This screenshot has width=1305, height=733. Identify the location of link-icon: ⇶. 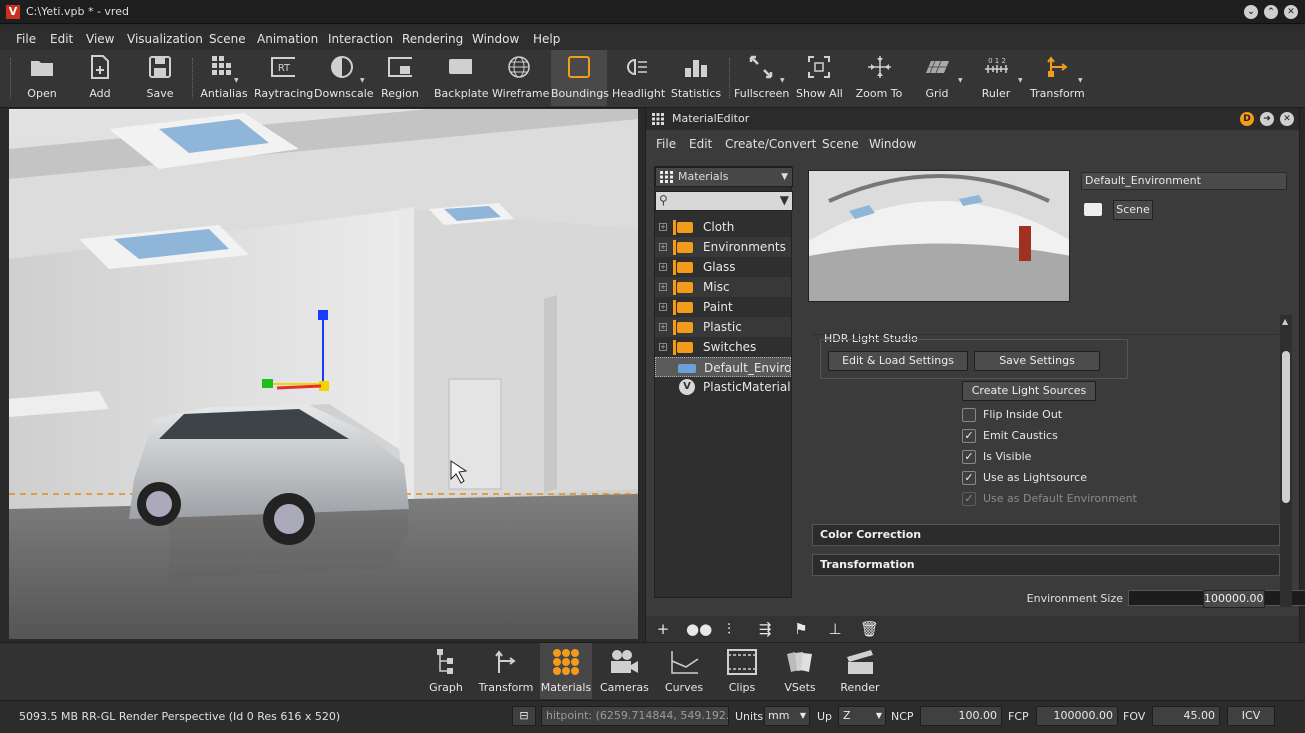
(765, 629).